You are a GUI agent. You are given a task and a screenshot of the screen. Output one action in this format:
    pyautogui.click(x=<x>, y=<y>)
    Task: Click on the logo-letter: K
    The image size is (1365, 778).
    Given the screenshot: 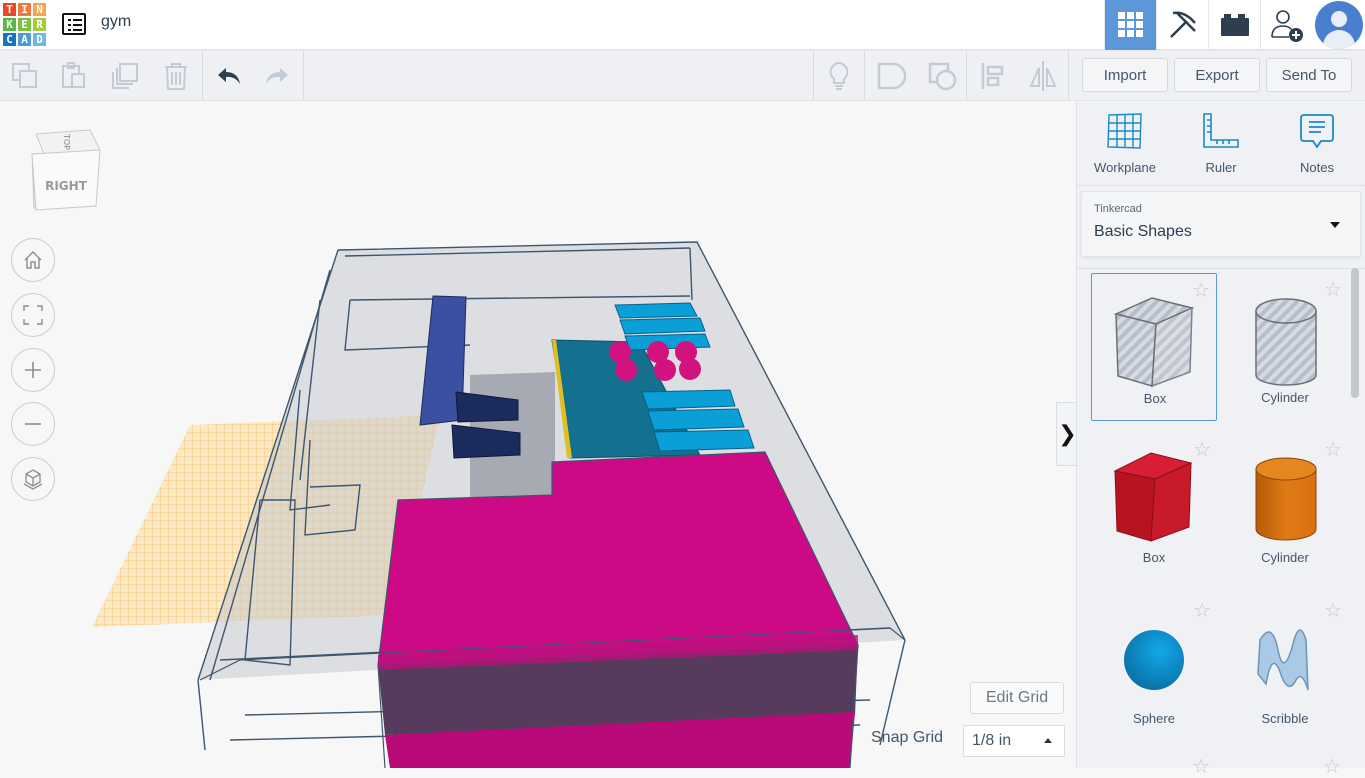 What is the action you would take?
    pyautogui.click(x=9, y=24)
    